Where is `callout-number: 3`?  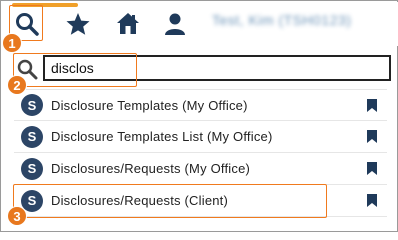 callout-number: 3 is located at coordinates (17, 216).